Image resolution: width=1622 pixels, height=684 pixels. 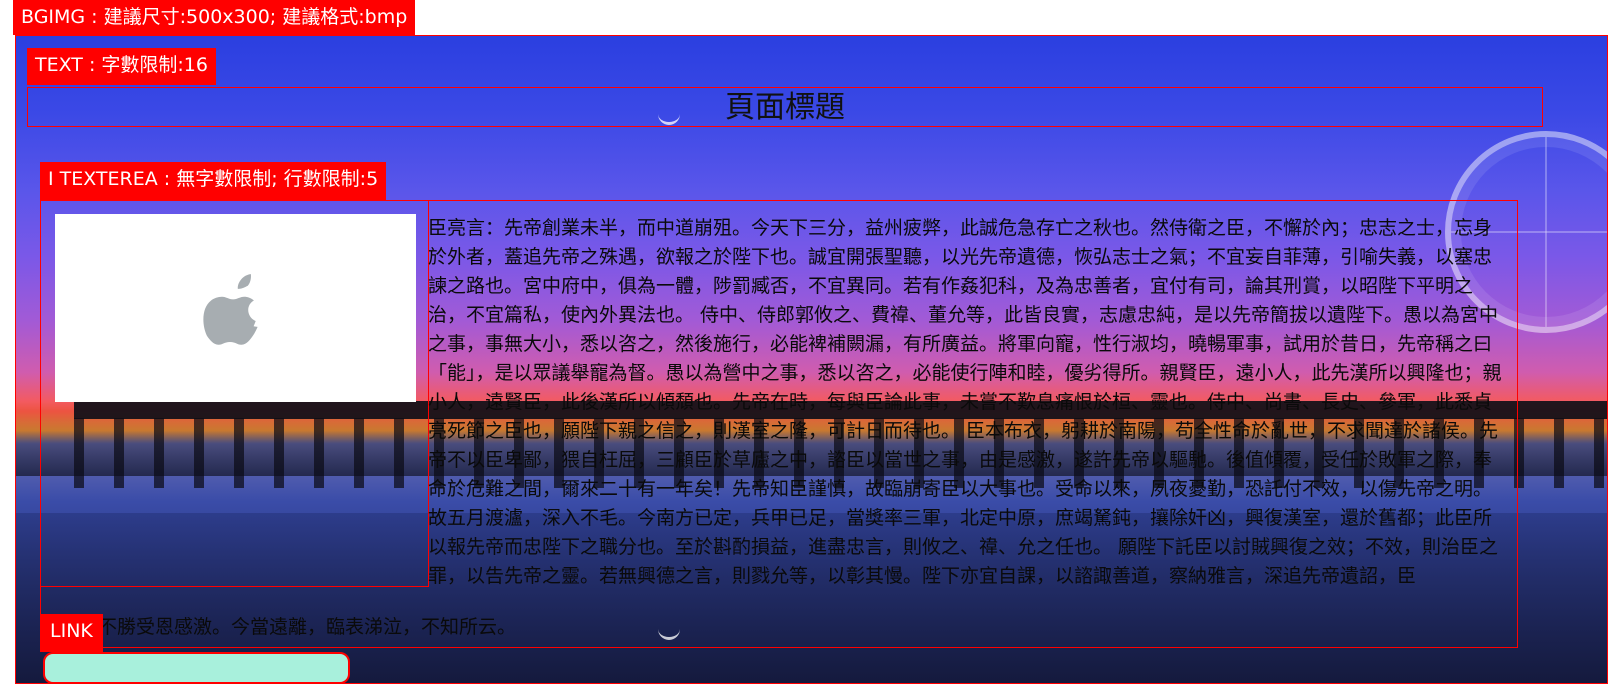 I want to click on textarea-label: I TEXTEREA : 無字數限制; 行數限制:5, so click(x=213, y=181).